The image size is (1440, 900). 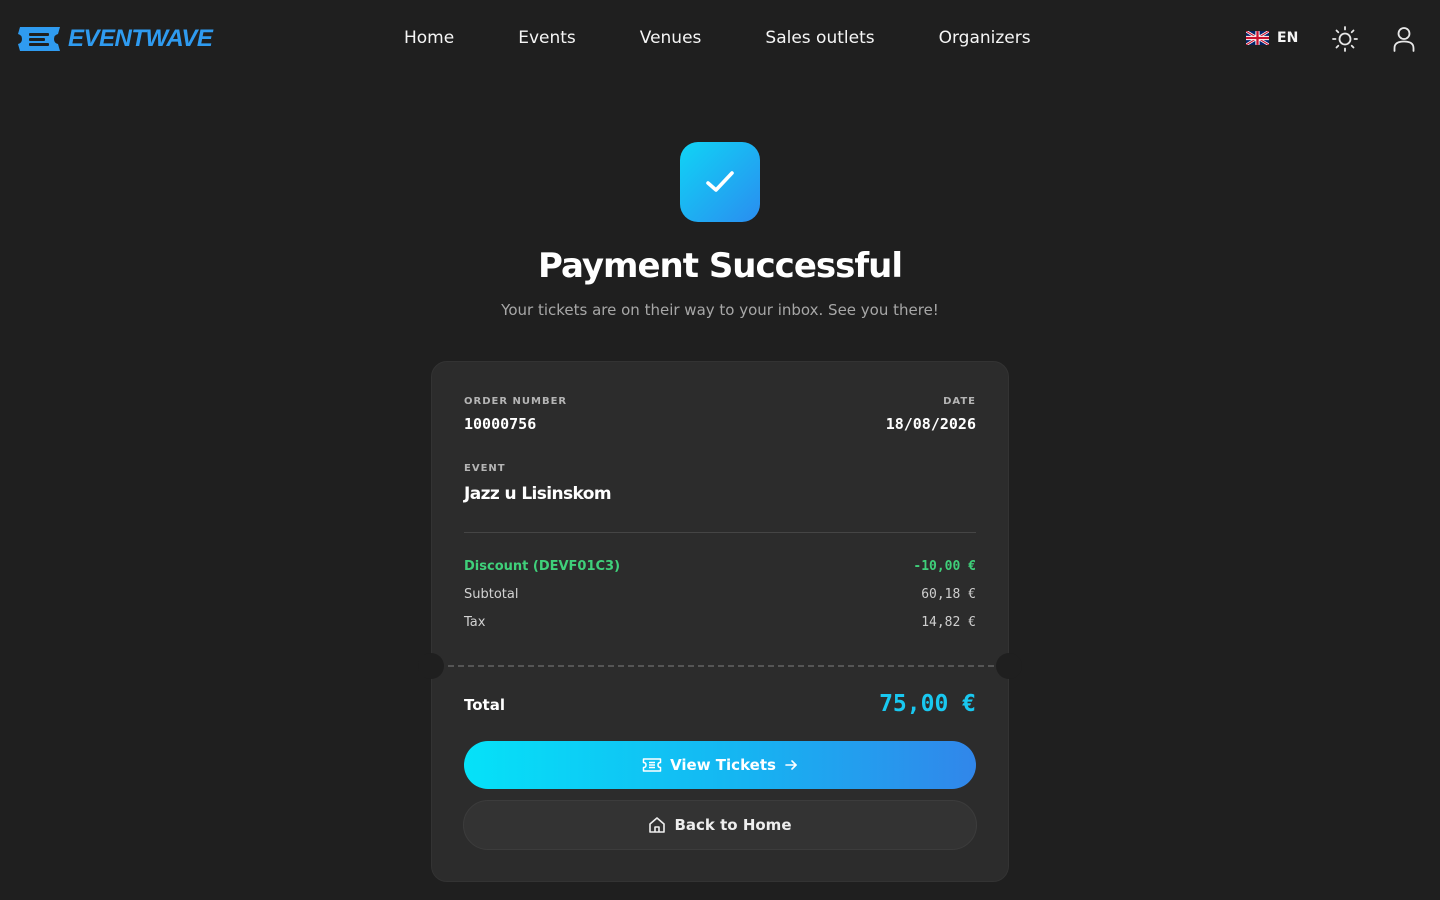 What do you see at coordinates (484, 705) in the screenshot?
I see `total-label: Total` at bounding box center [484, 705].